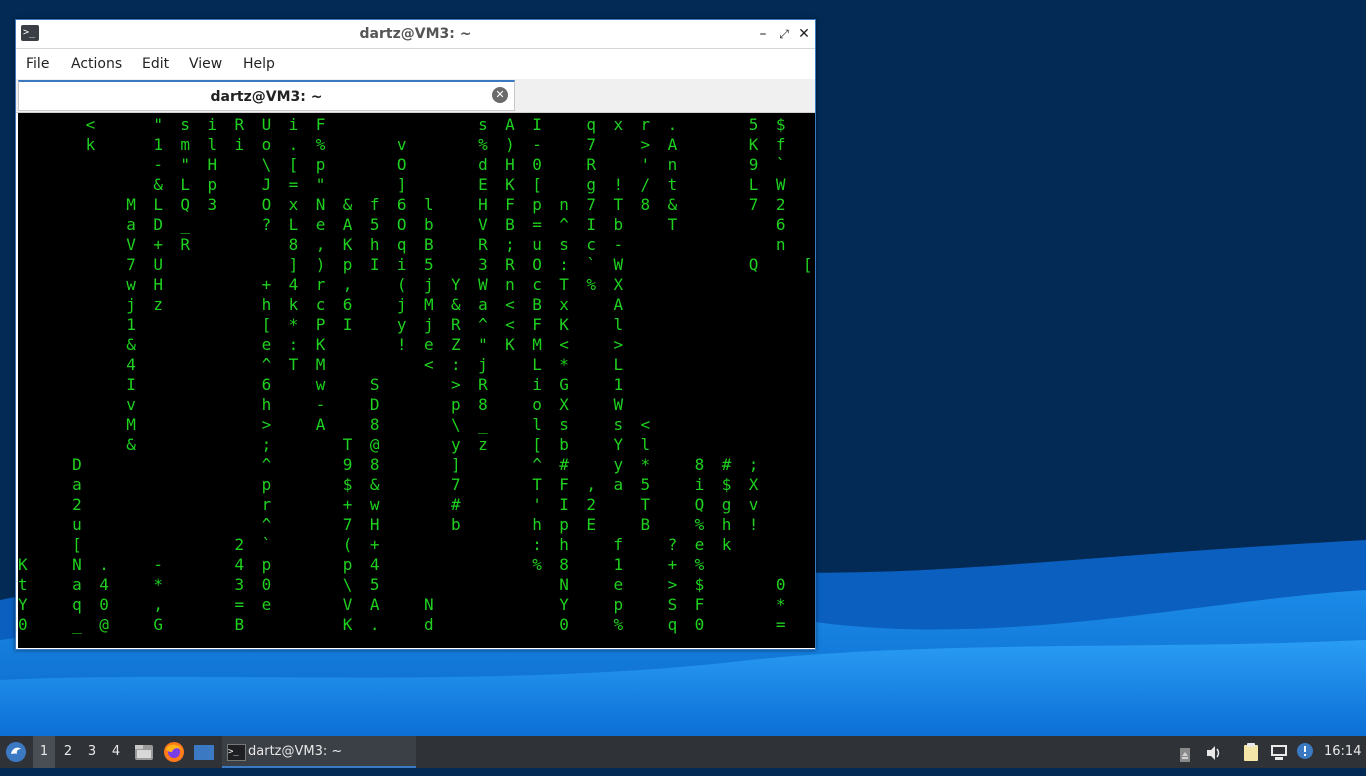 The width and height of the screenshot is (1366, 776). What do you see at coordinates (1279, 752) in the screenshot?
I see `network-icon` at bounding box center [1279, 752].